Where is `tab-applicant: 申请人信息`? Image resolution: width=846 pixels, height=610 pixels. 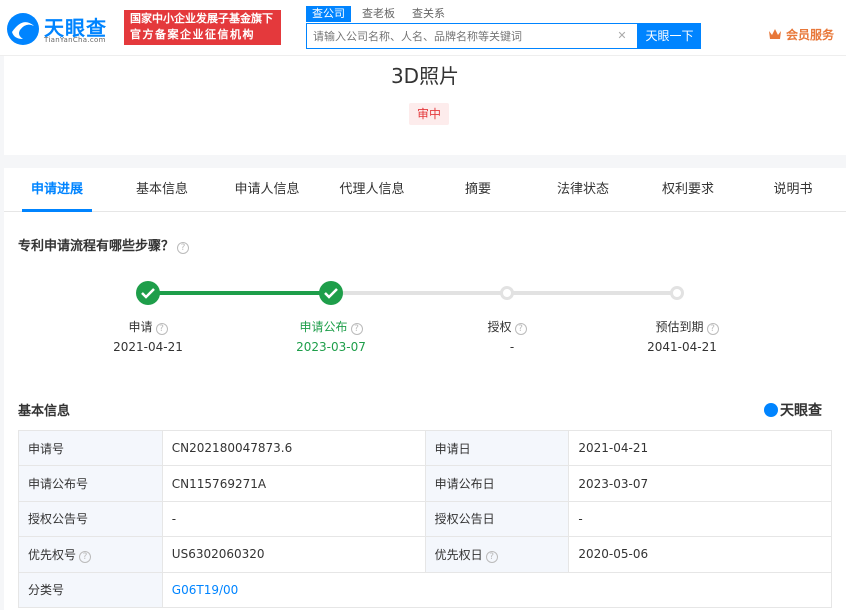 tab-applicant: 申请人信息 is located at coordinates (267, 190).